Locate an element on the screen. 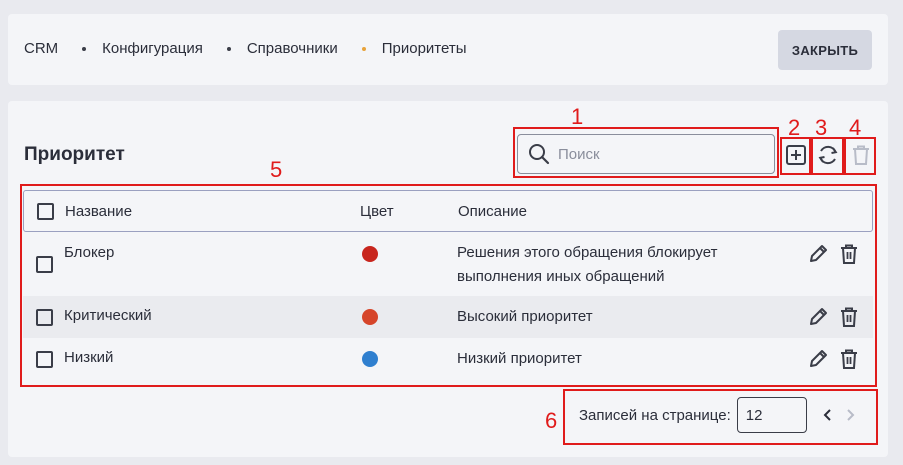  chevron-right-icon is located at coordinates (850, 415).